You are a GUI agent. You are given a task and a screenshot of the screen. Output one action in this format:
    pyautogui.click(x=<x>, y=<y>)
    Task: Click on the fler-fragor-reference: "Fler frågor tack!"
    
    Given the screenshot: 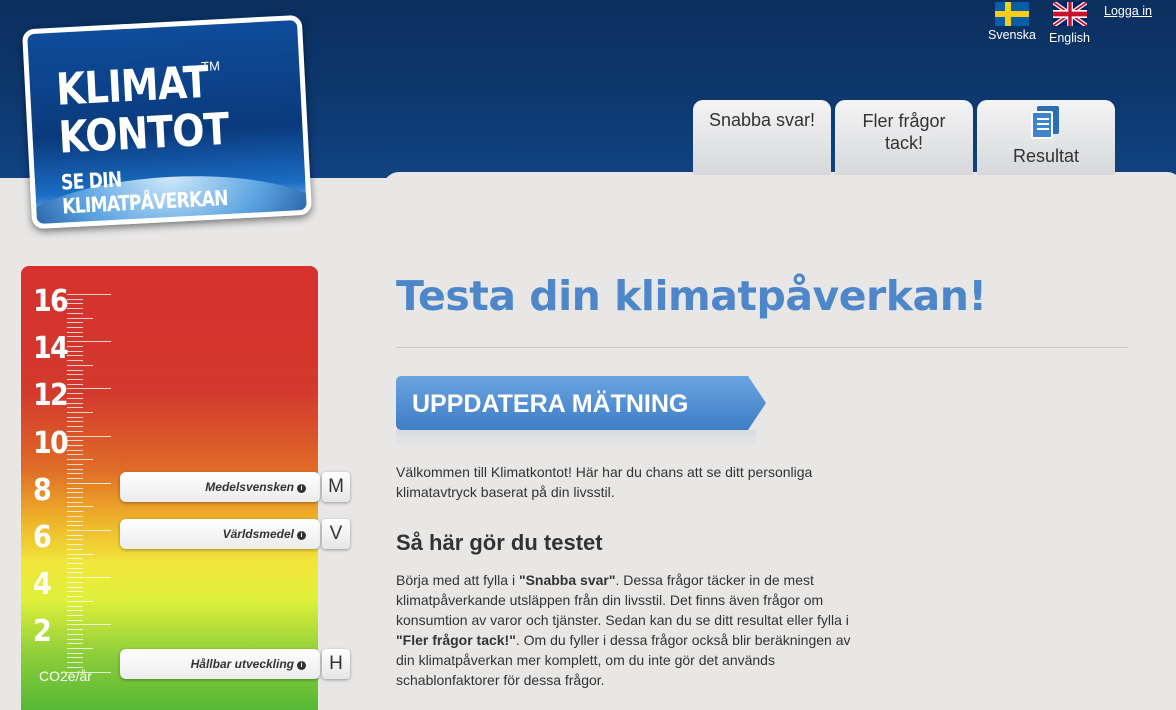 What is the action you would take?
    pyautogui.click(x=456, y=640)
    